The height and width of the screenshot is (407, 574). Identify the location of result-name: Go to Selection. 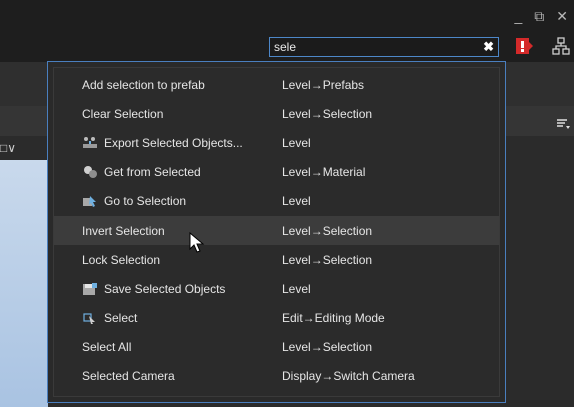
(134, 201).